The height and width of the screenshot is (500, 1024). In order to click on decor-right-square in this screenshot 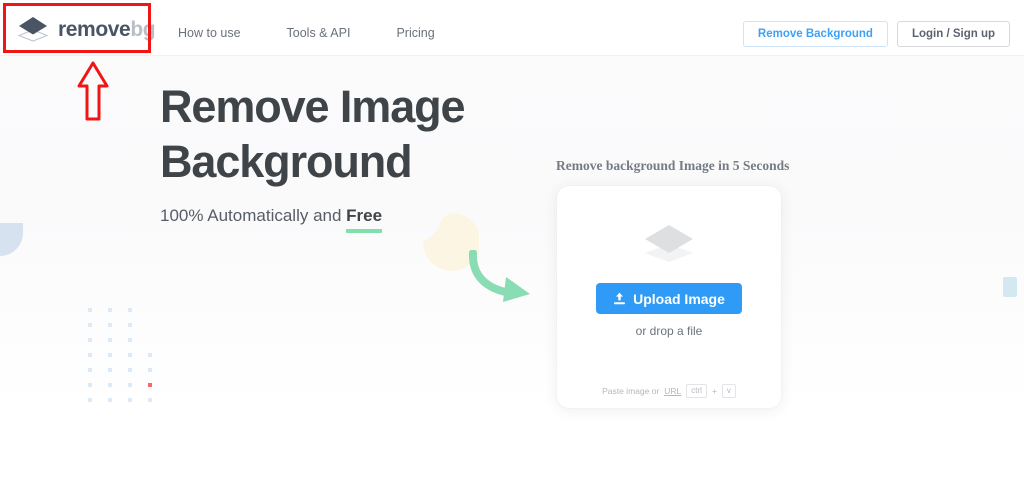, I will do `click(1010, 287)`.